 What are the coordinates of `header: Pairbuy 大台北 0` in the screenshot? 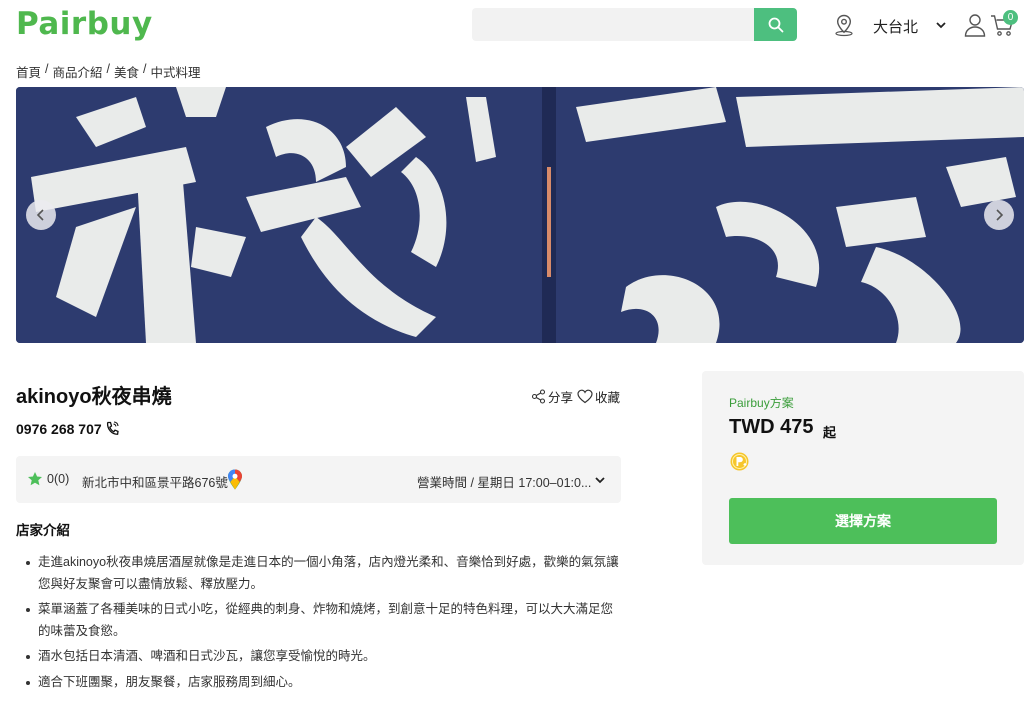 It's located at (512, 26).